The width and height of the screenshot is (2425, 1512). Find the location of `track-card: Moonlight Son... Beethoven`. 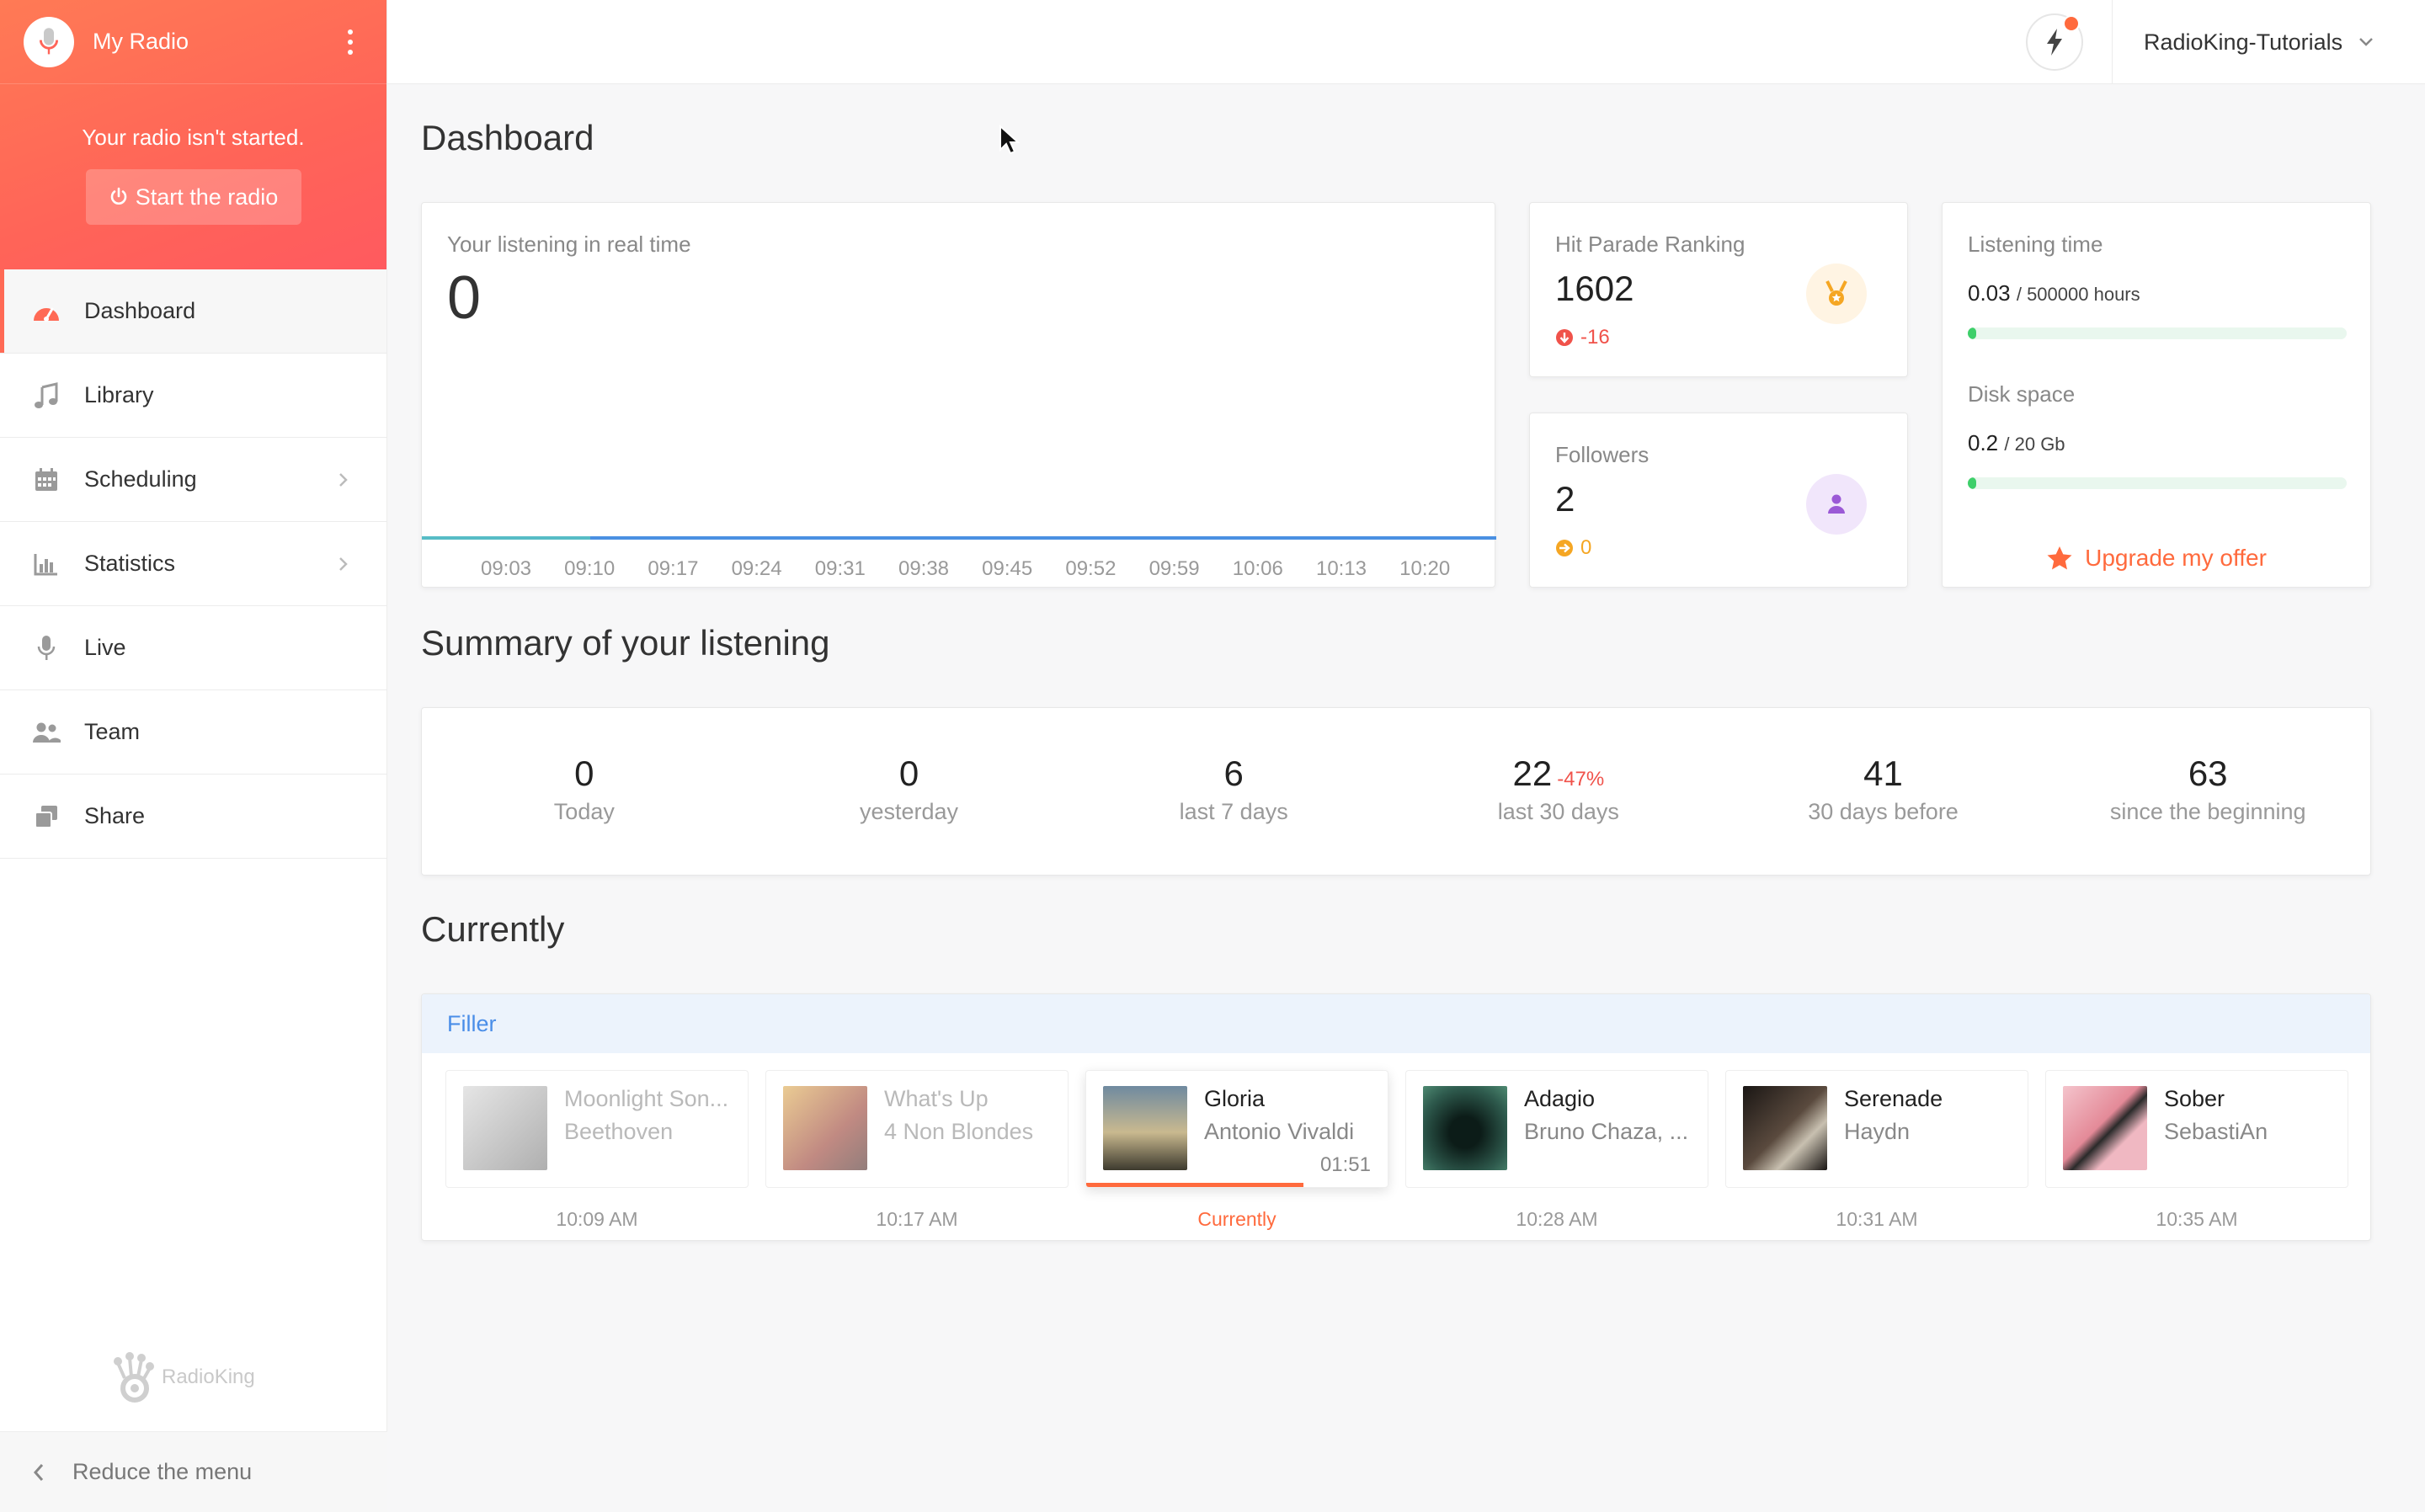

track-card: Moonlight Son... Beethoven is located at coordinates (597, 1129).